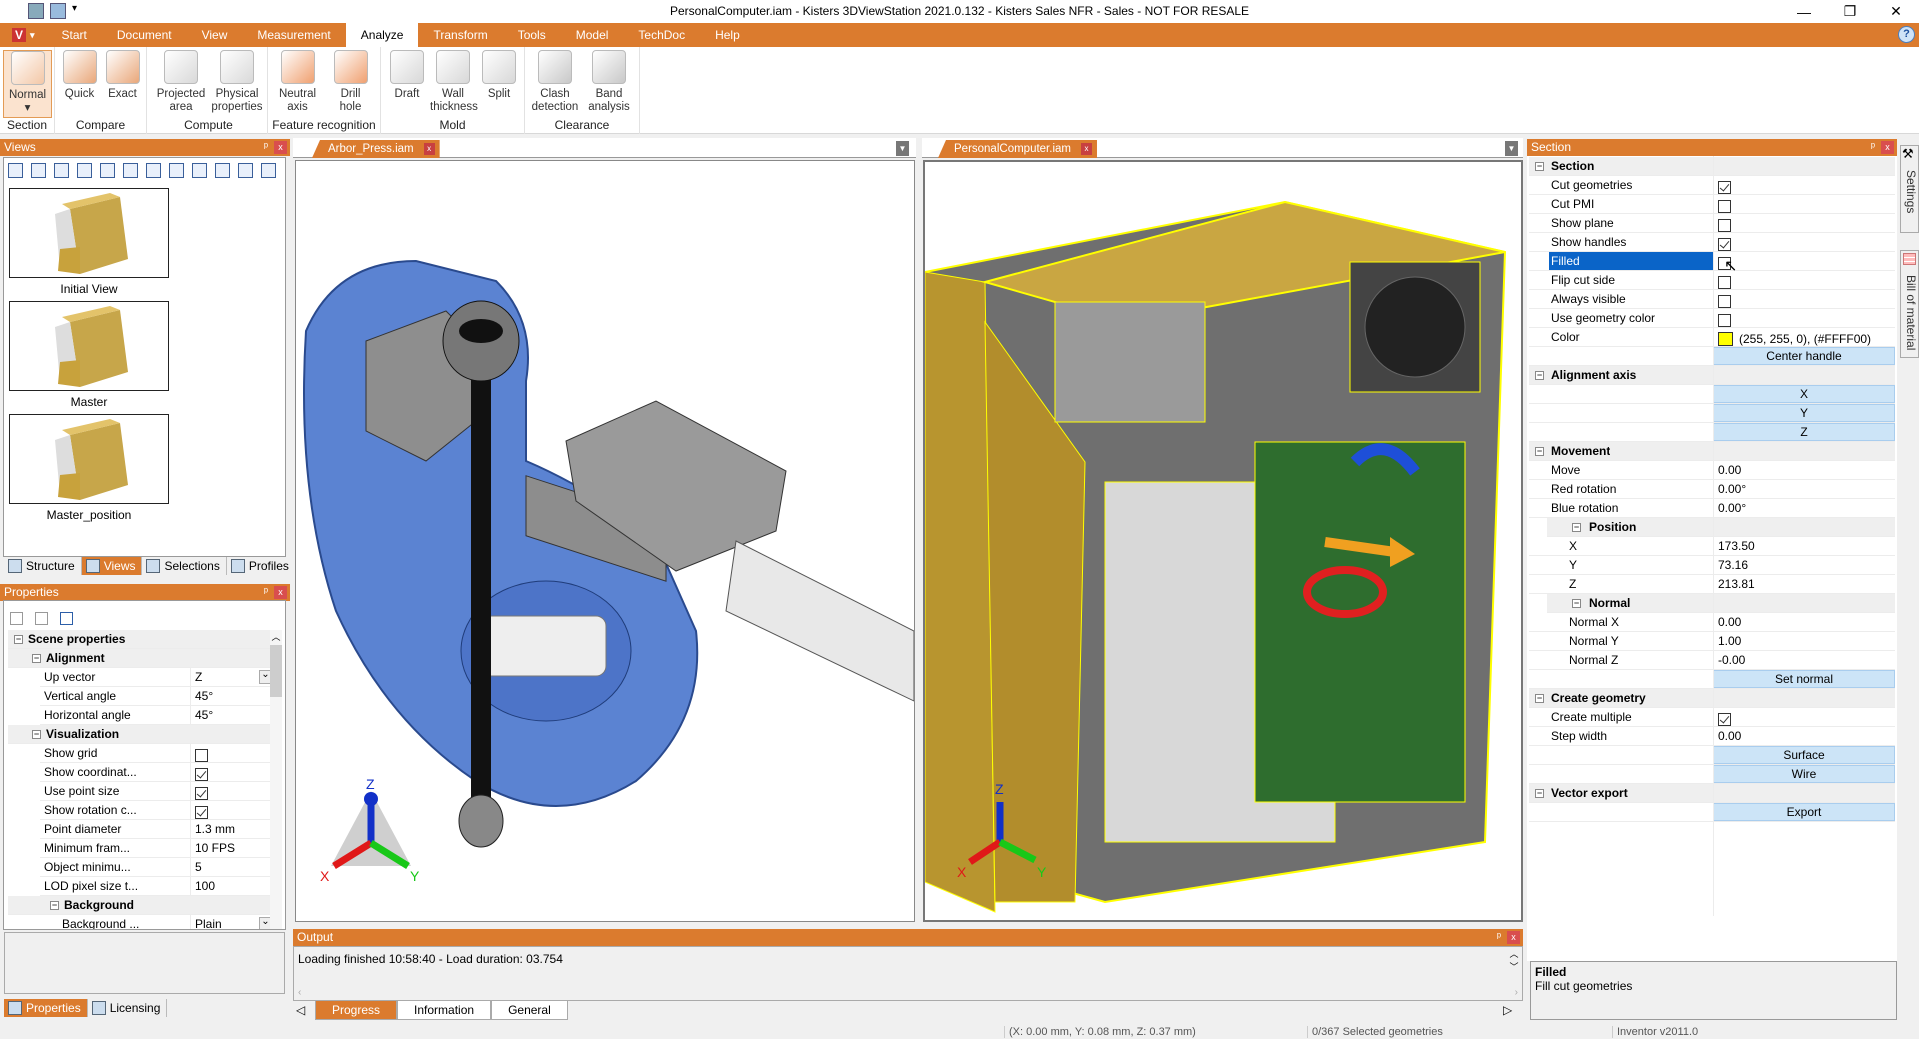 This screenshot has height=1039, width=1919. I want to click on quick-button: Quick, so click(79, 75).